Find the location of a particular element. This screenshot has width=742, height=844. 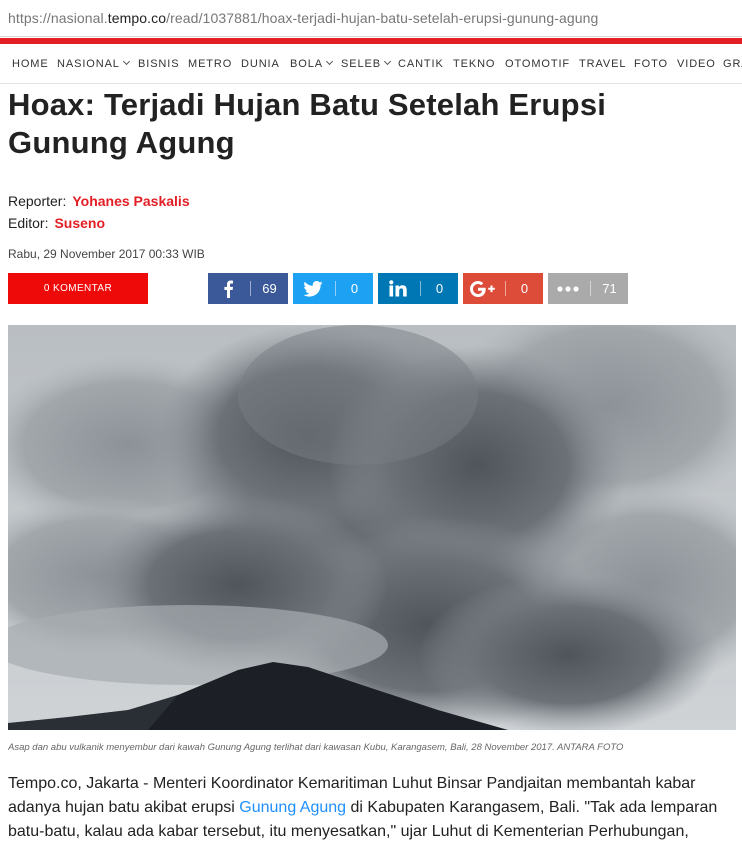

nav-item-seleb: SELEB is located at coordinates (366, 63).